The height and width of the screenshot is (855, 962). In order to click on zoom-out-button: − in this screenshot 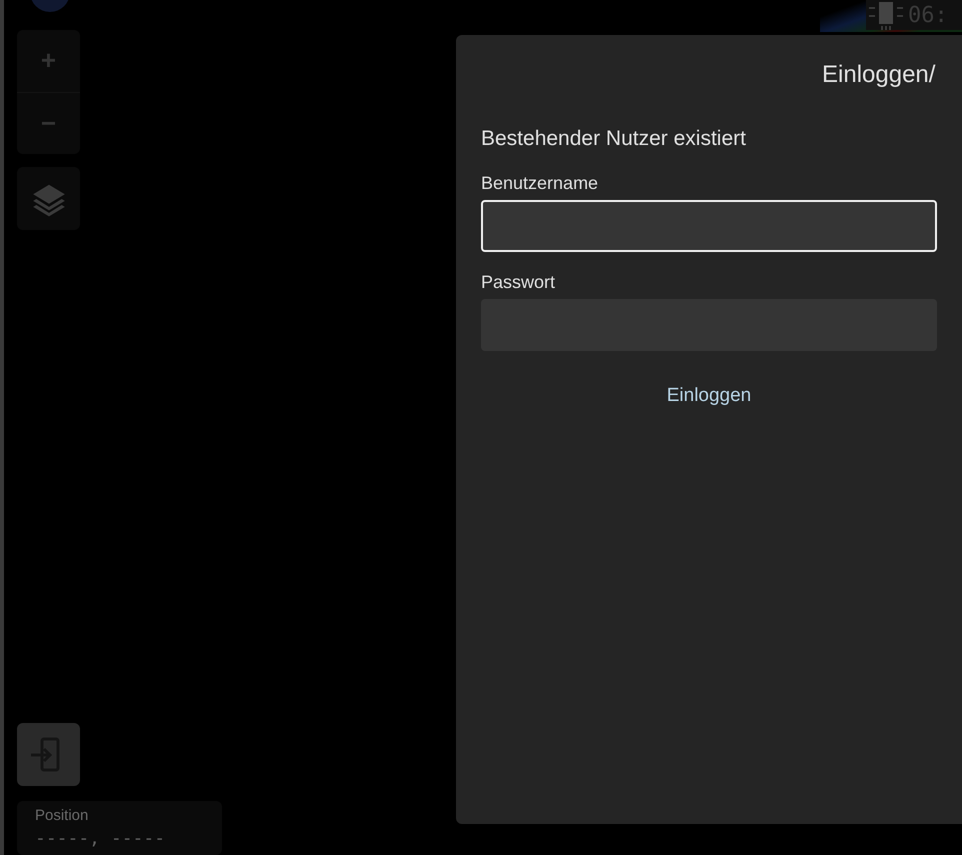, I will do `click(48, 123)`.